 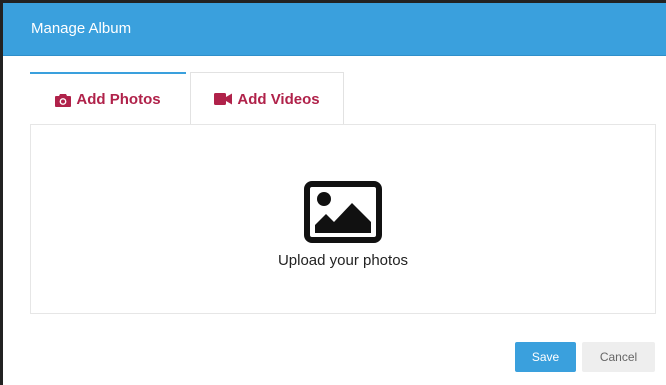 I want to click on tab-add-videos: Add Videos, so click(x=267, y=98).